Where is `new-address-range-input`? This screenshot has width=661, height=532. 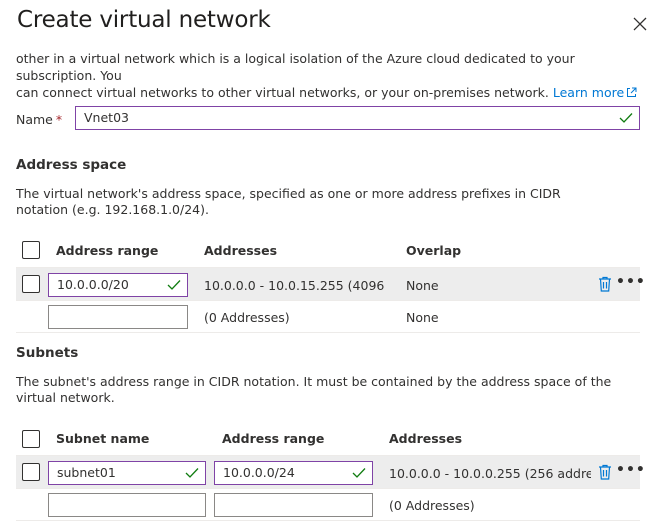
new-address-range-input is located at coordinates (118, 317).